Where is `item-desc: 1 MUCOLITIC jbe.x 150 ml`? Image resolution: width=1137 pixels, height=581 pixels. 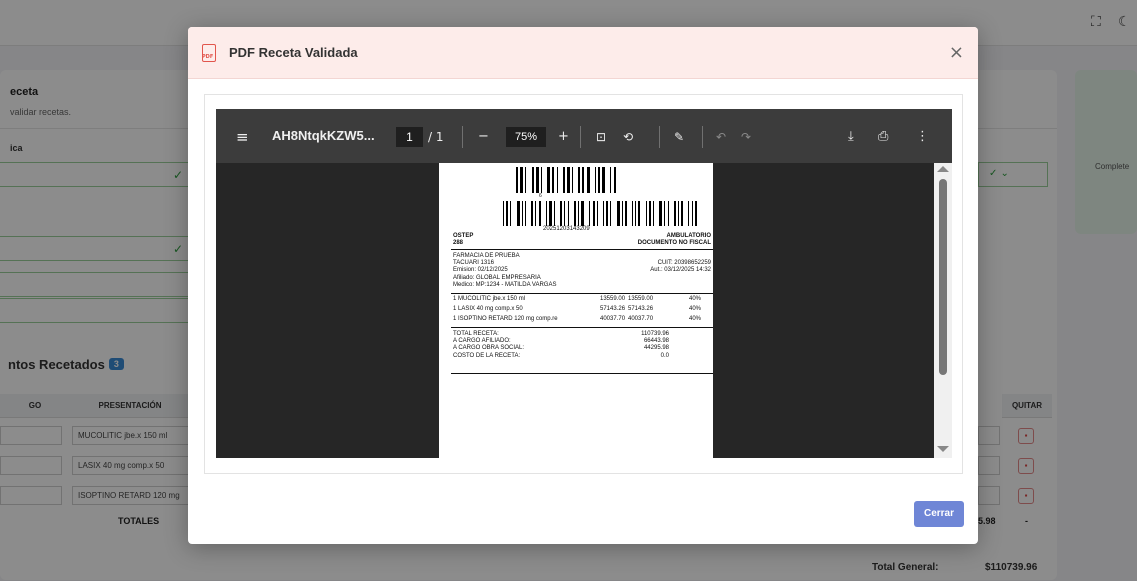 item-desc: 1 MUCOLITIC jbe.x 150 ml is located at coordinates (489, 299).